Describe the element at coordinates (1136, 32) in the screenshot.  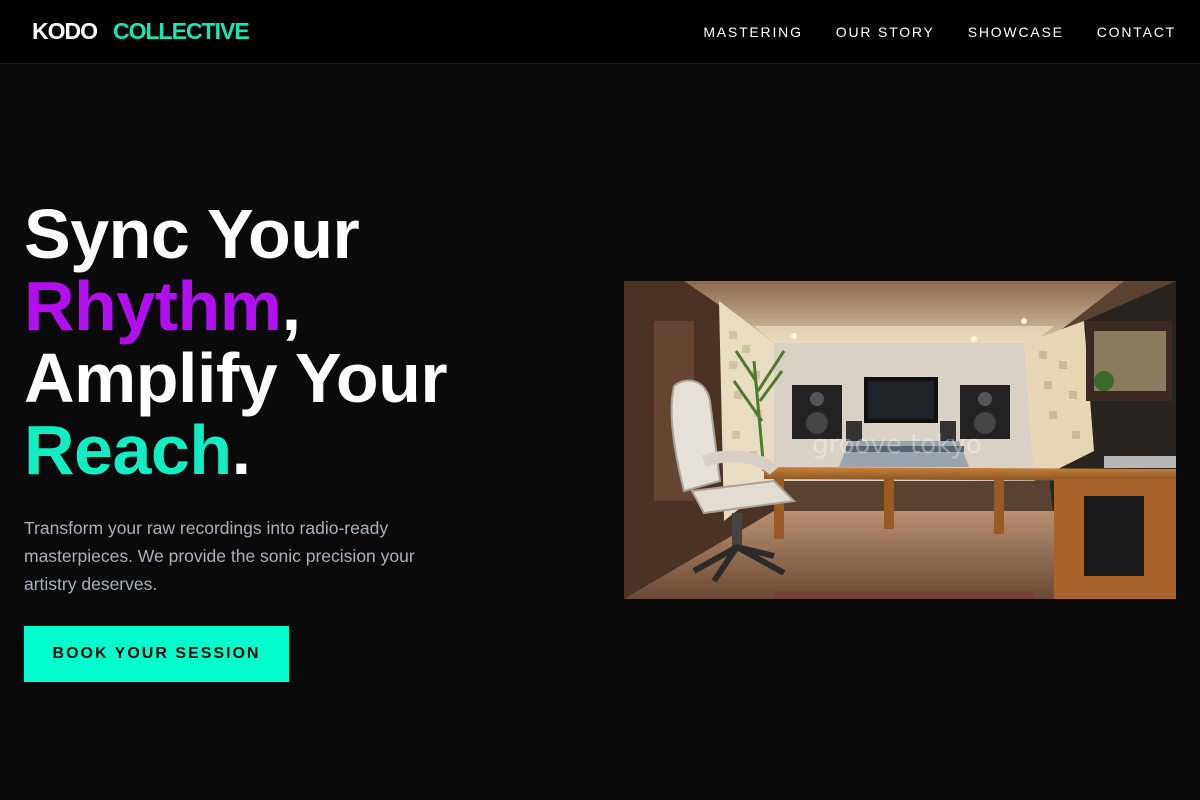
I see `nav-link-contact: CONTACT` at that location.